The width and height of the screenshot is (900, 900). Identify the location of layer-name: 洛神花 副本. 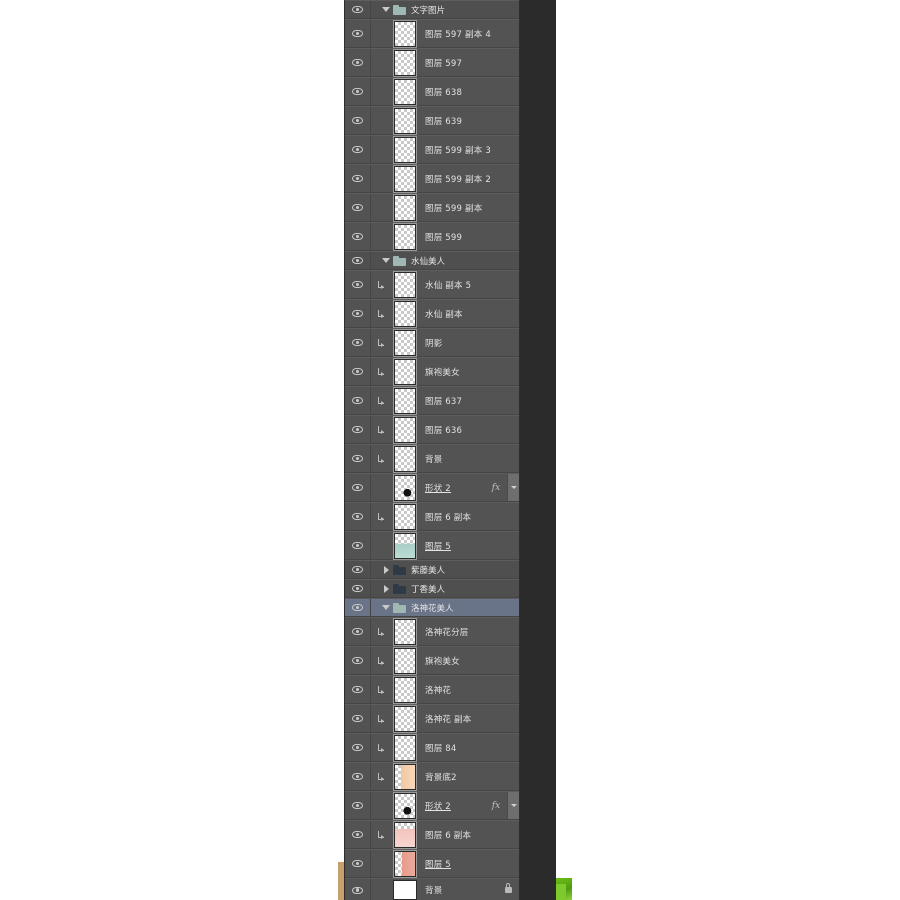
(471, 719).